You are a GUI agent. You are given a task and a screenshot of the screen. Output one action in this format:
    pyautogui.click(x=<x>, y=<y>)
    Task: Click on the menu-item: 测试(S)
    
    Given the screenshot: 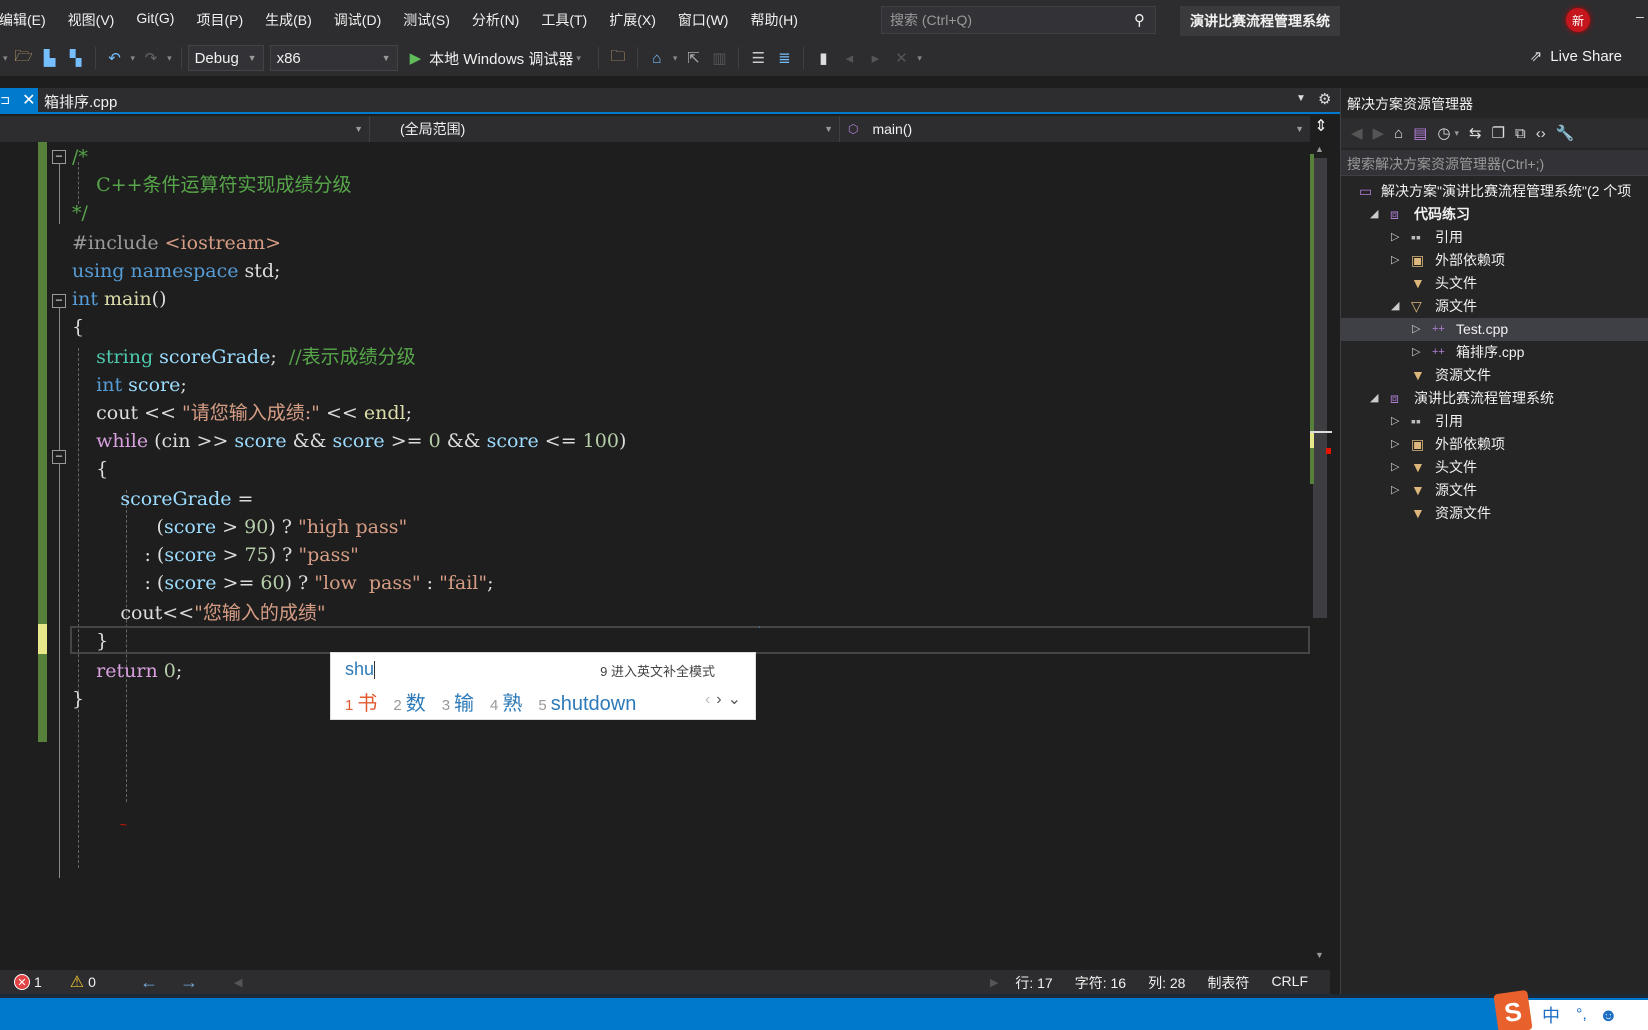 What is the action you would take?
    pyautogui.click(x=426, y=20)
    